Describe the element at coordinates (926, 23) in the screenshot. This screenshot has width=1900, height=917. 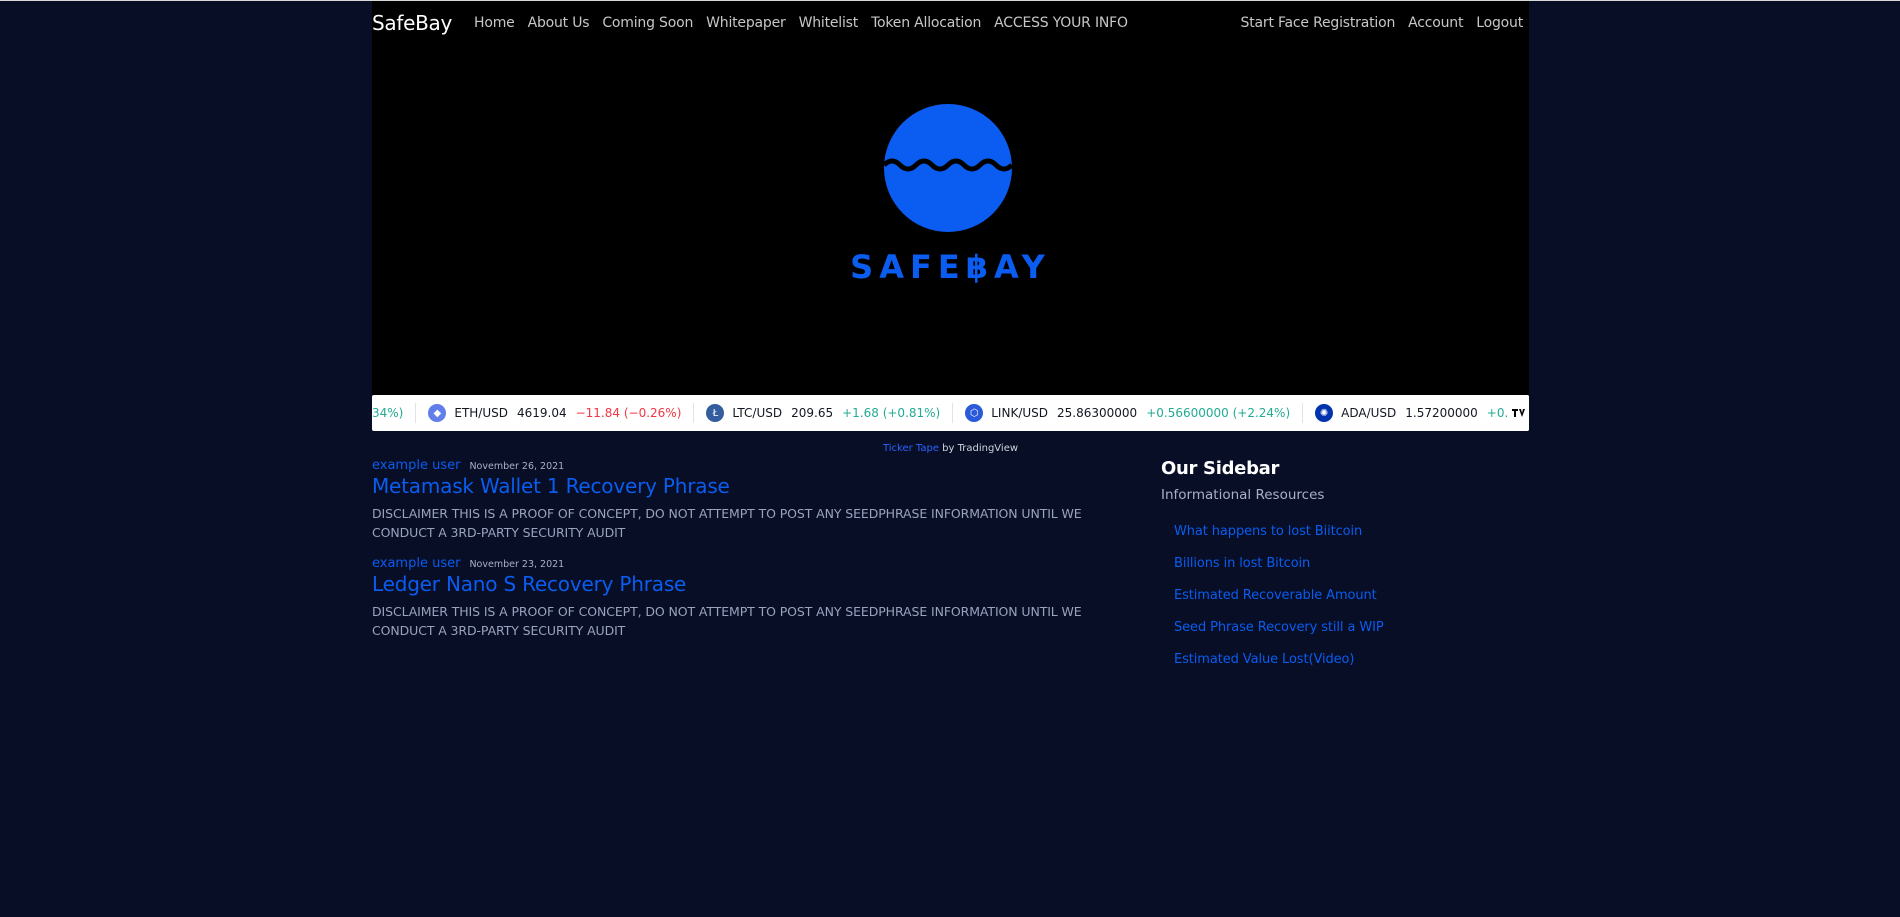
I see `nav-token-allocation: Token Allocation` at that location.